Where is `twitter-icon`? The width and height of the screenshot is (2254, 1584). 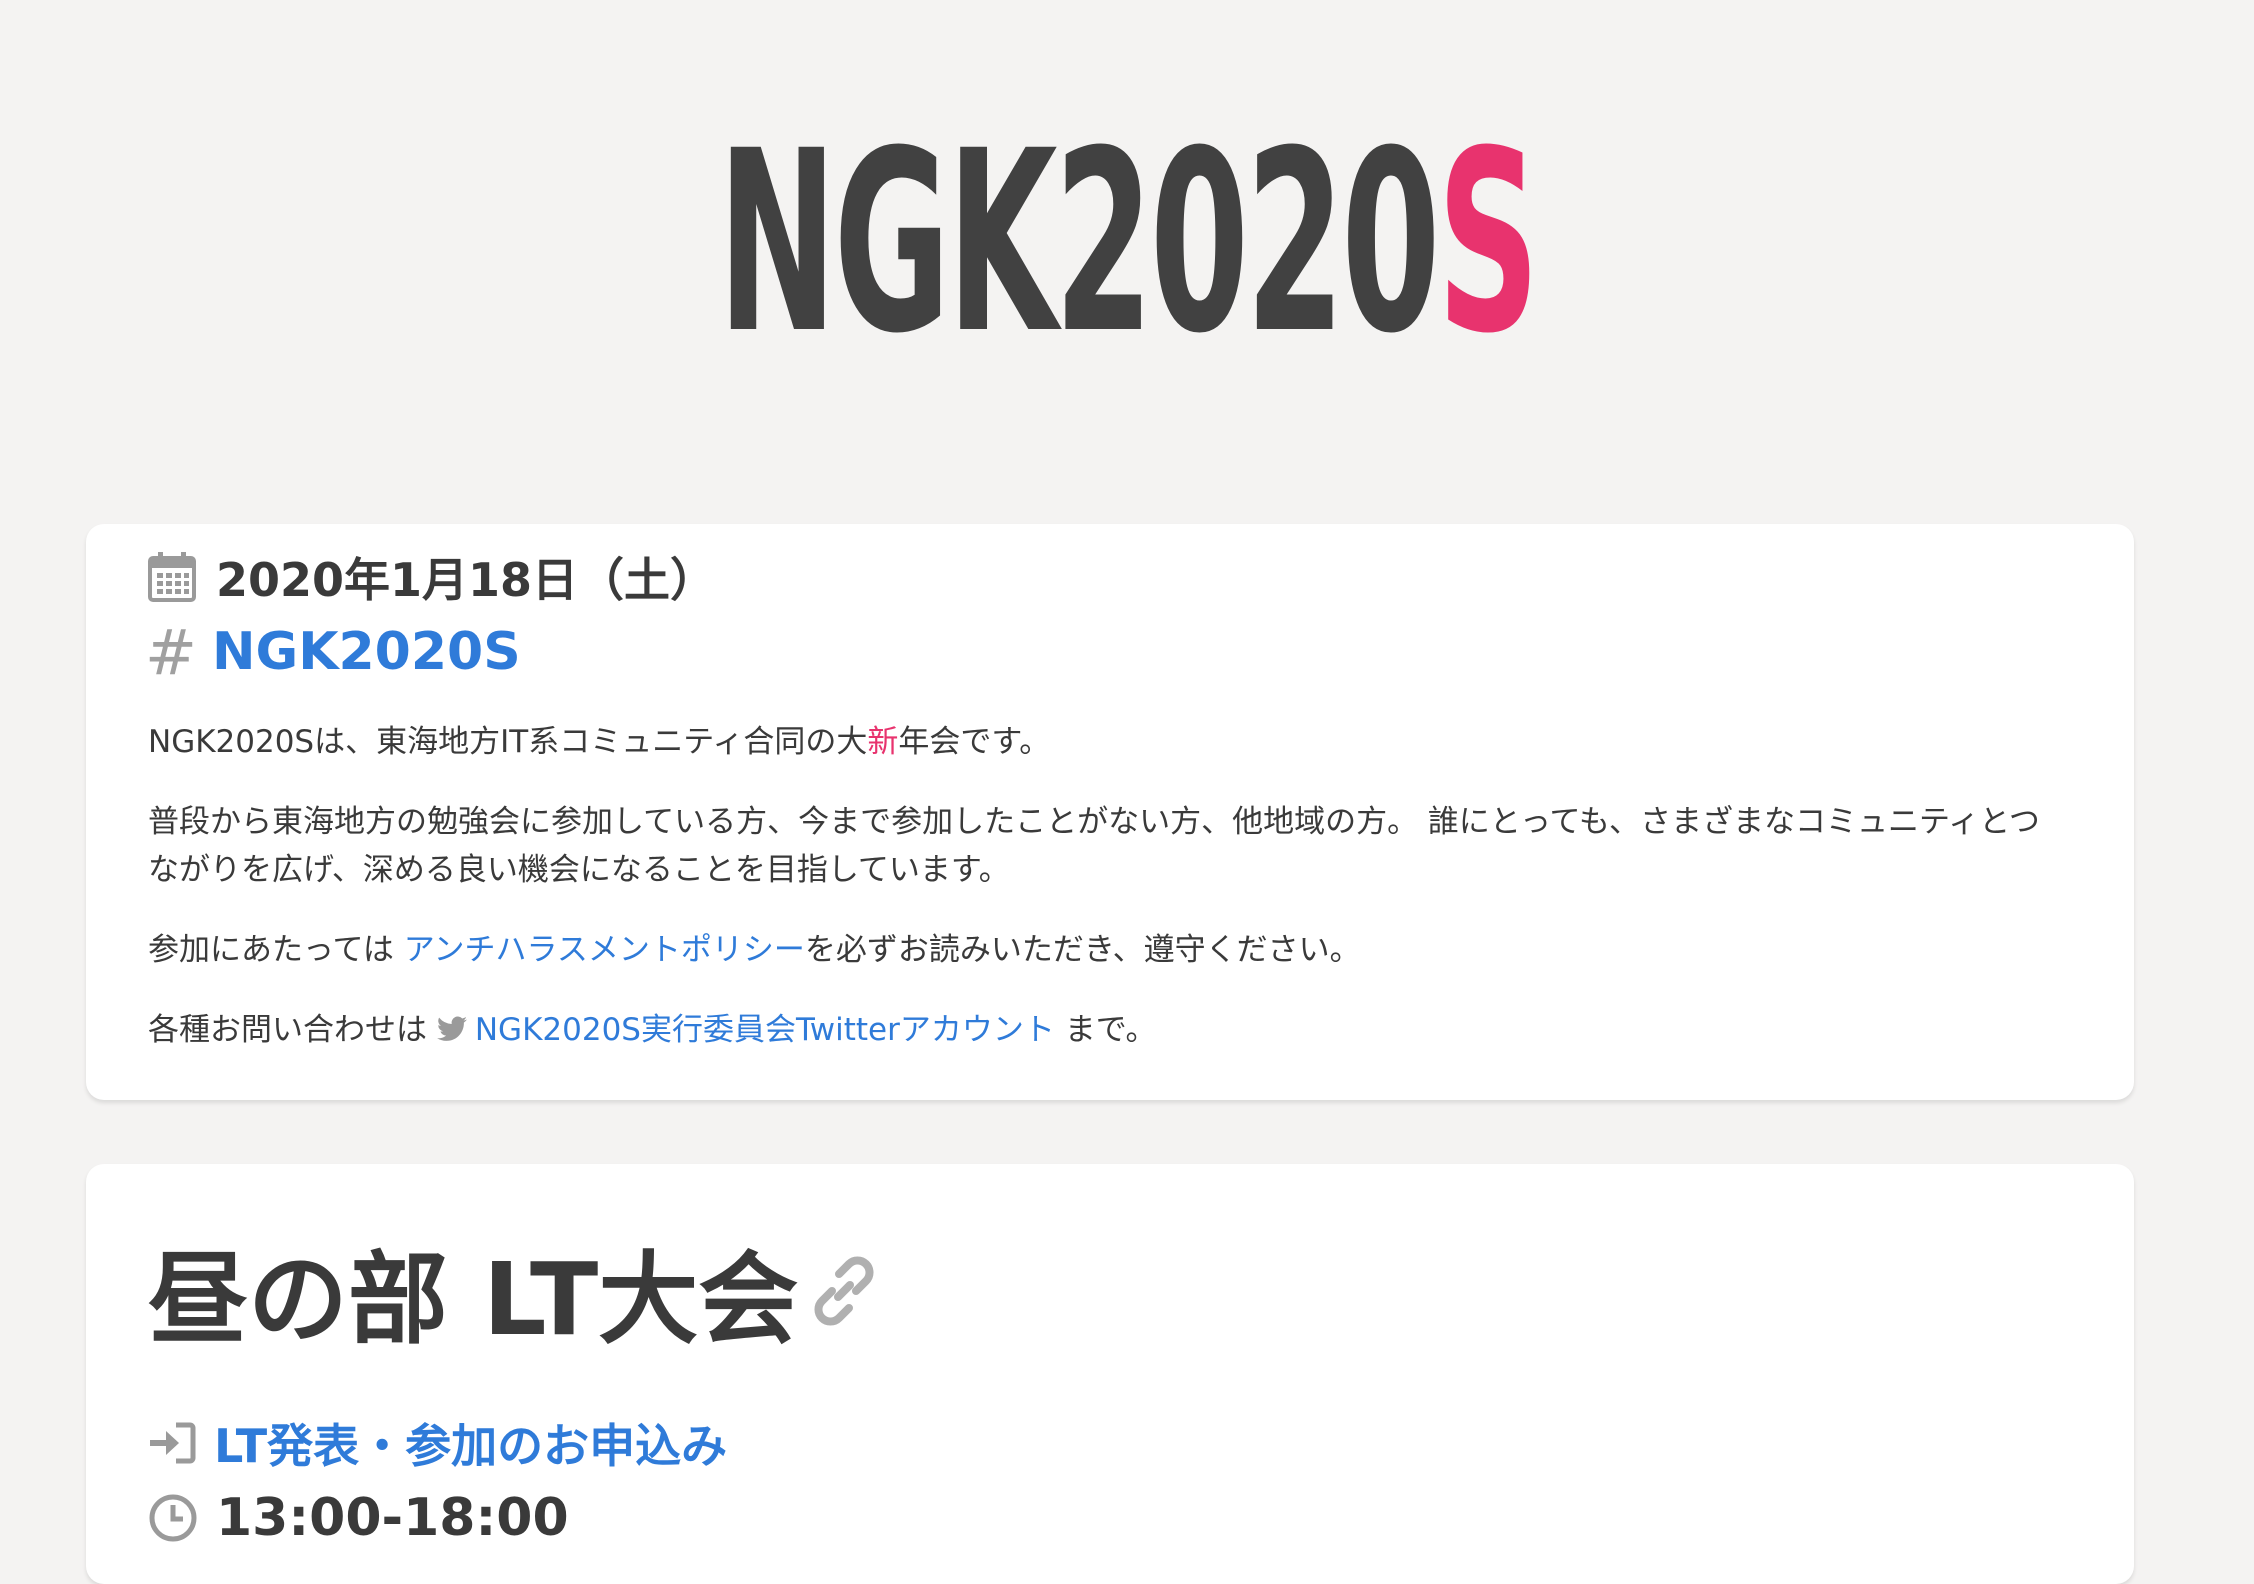
twitter-icon is located at coordinates (451, 1029).